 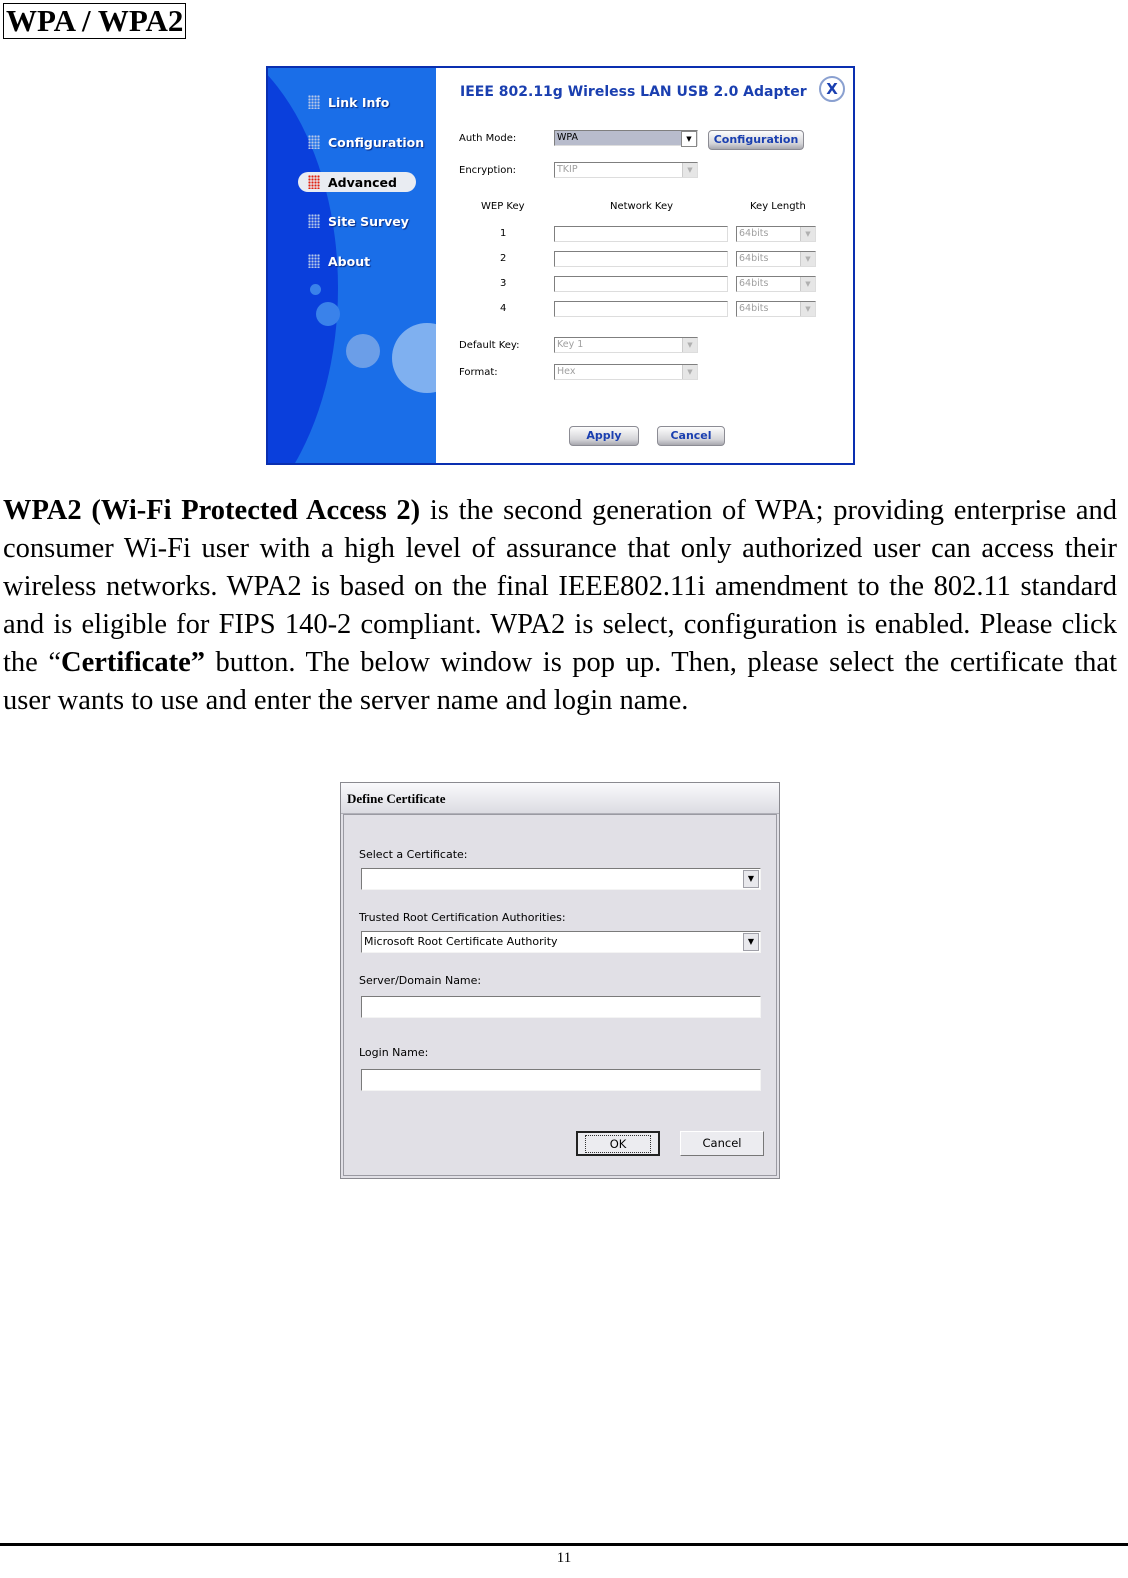 I want to click on default-key-label: Default Key:, so click(x=489, y=345).